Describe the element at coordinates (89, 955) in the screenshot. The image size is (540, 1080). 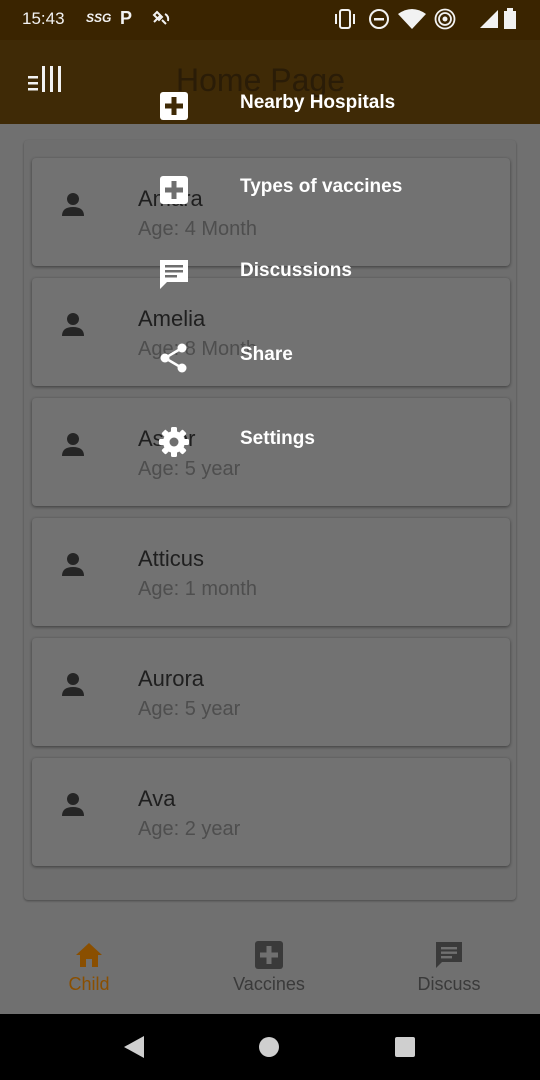
I see `home-icon` at that location.